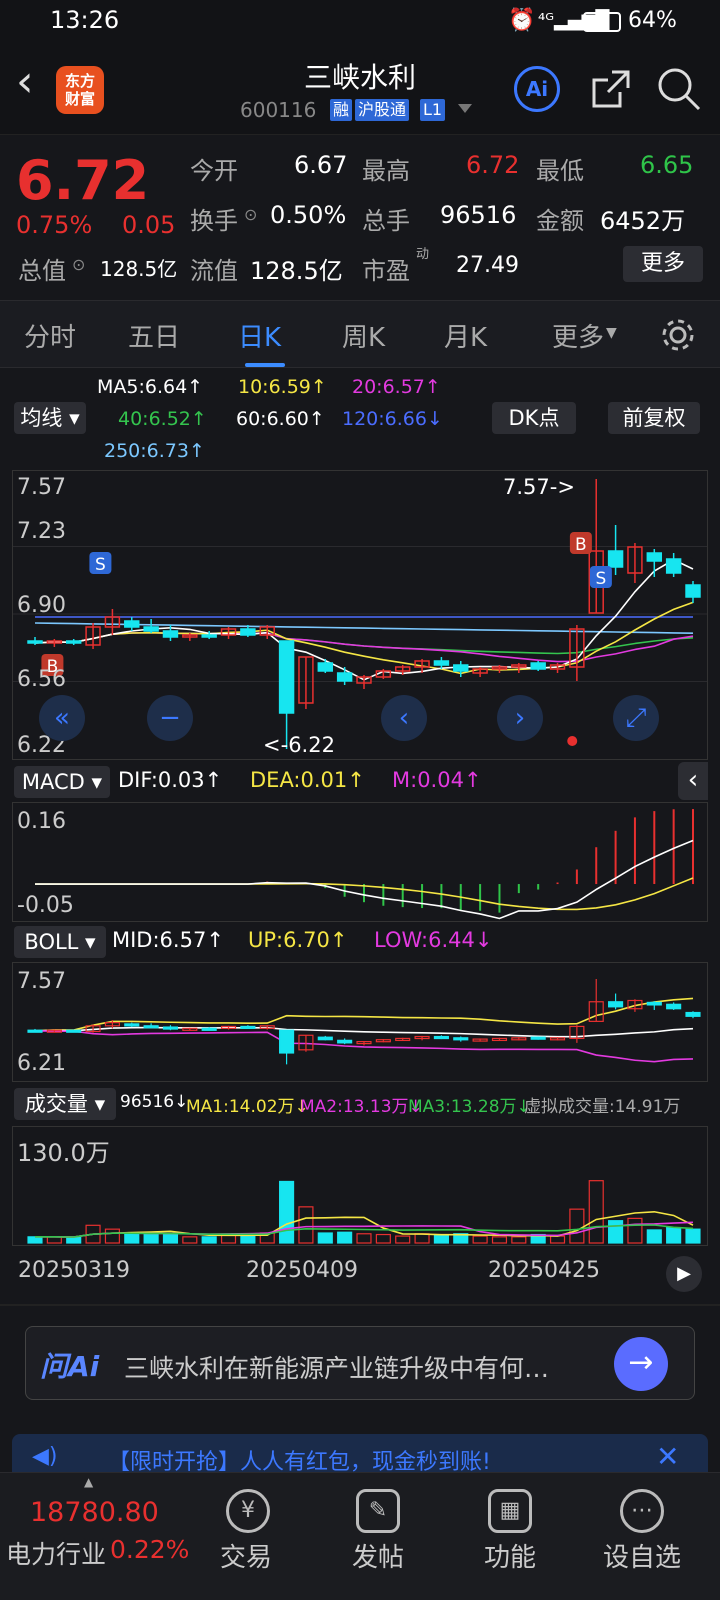  What do you see at coordinates (537, 89) in the screenshot?
I see `ai-button: Ai` at bounding box center [537, 89].